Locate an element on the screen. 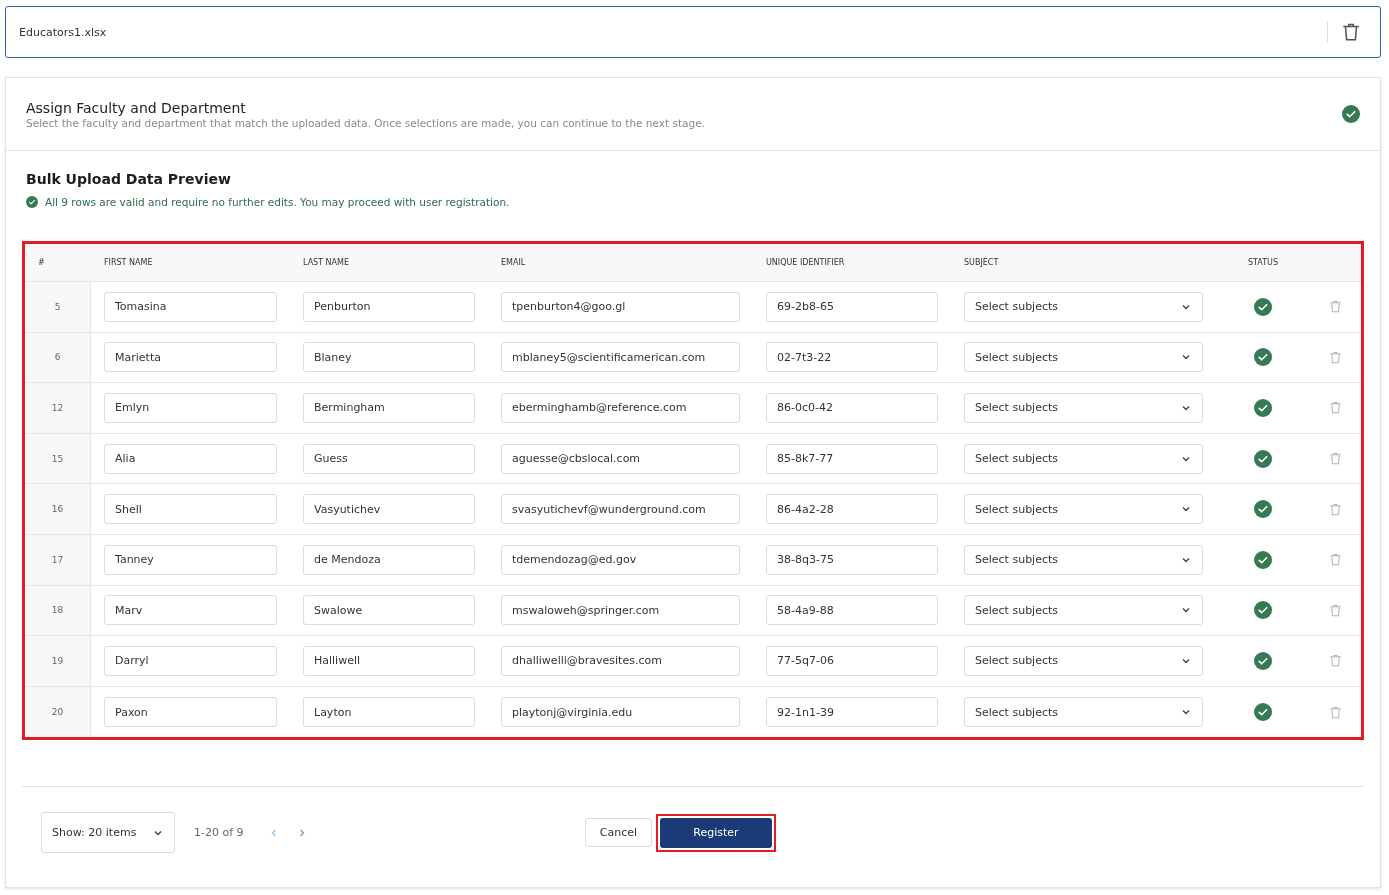 The width and height of the screenshot is (1389, 895). section-description: Select the faculty and department that match the uploaded data. Once selections are made, you can continue to the next stage. is located at coordinates (366, 122).